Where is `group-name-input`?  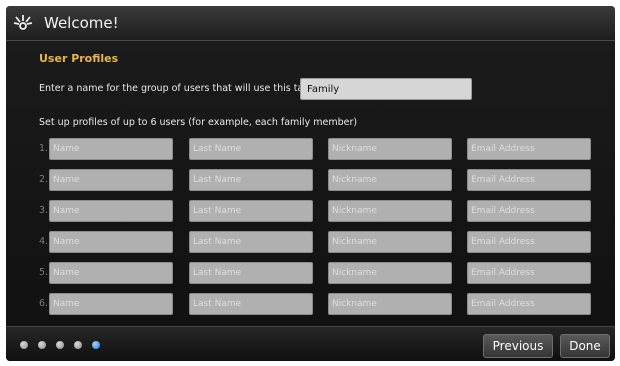
group-name-input is located at coordinates (386, 89).